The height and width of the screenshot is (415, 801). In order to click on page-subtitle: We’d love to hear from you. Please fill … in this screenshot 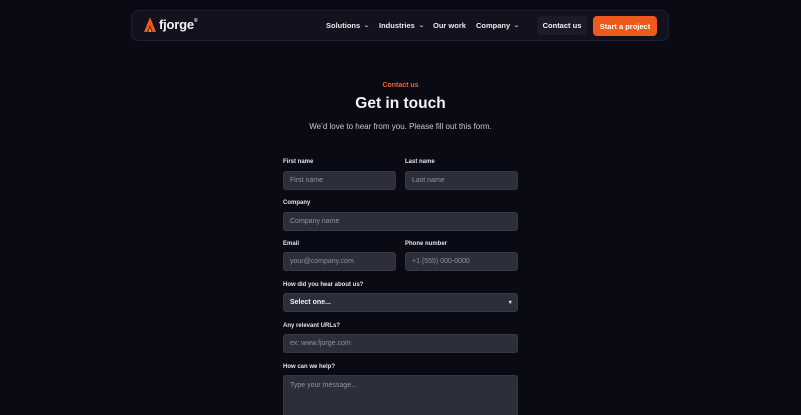, I will do `click(400, 126)`.